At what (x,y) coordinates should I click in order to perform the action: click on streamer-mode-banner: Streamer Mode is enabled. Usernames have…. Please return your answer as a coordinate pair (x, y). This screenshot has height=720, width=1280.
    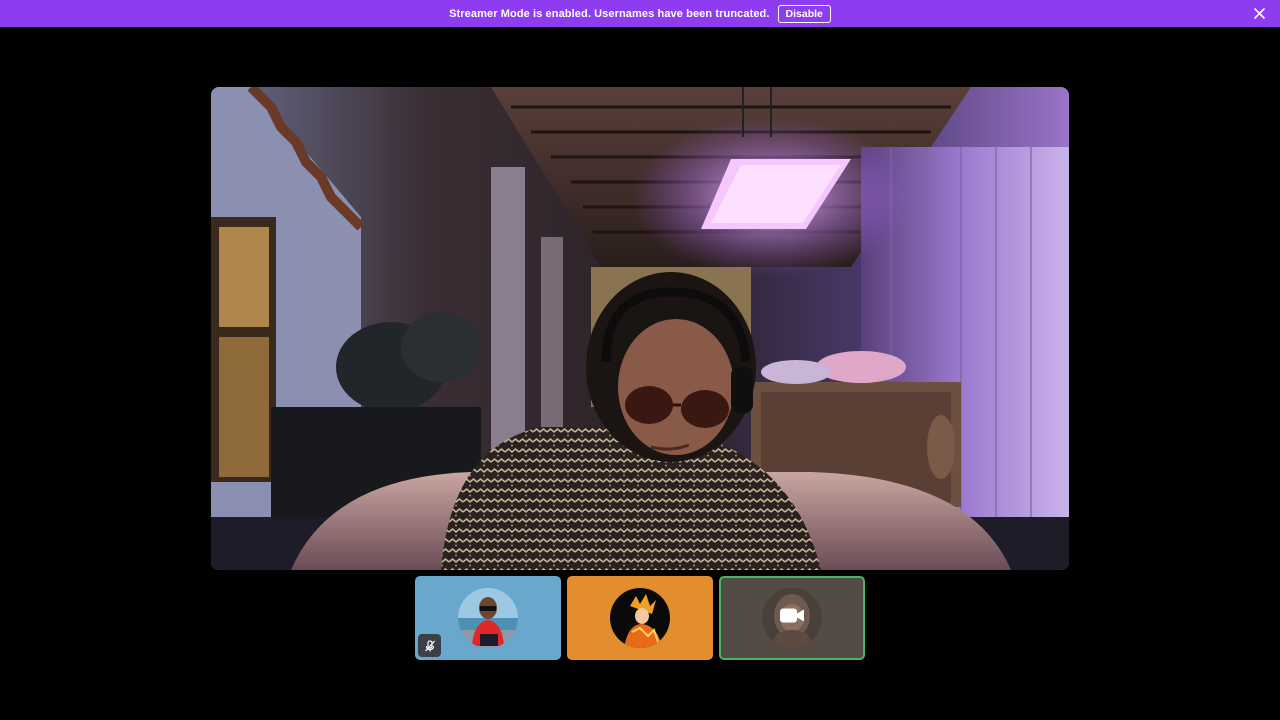
    Looking at the image, I should click on (640, 13).